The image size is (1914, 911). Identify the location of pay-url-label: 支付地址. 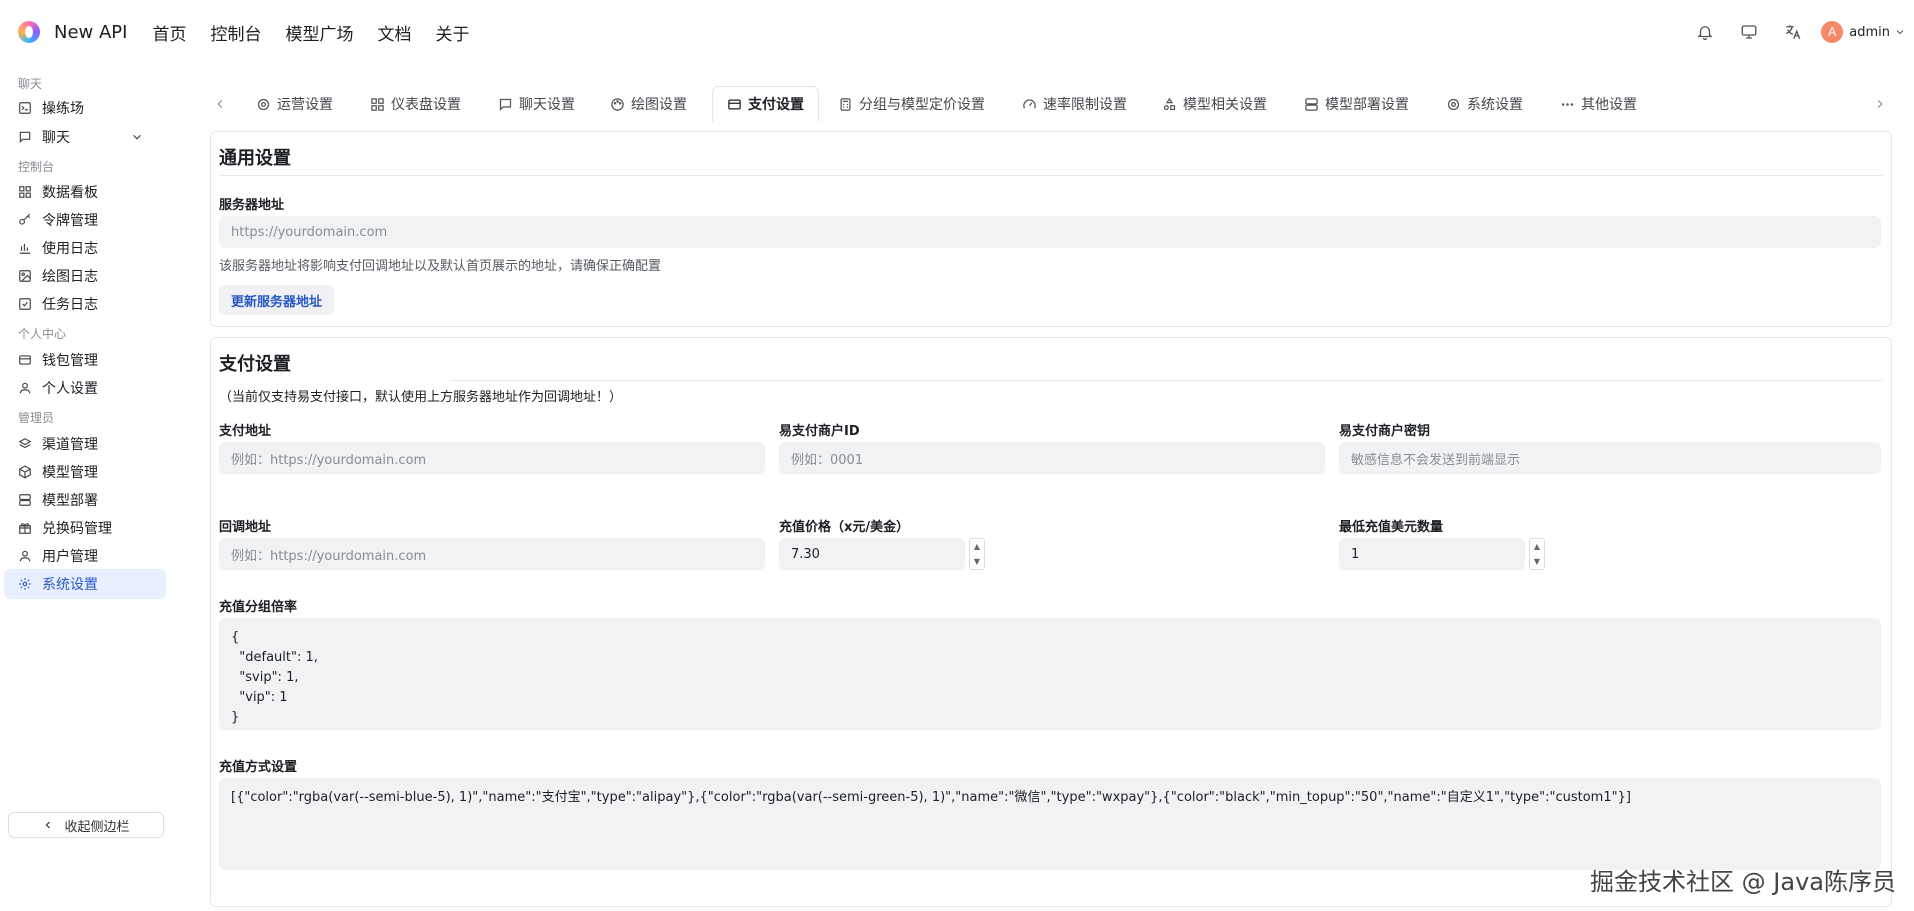
(245, 431).